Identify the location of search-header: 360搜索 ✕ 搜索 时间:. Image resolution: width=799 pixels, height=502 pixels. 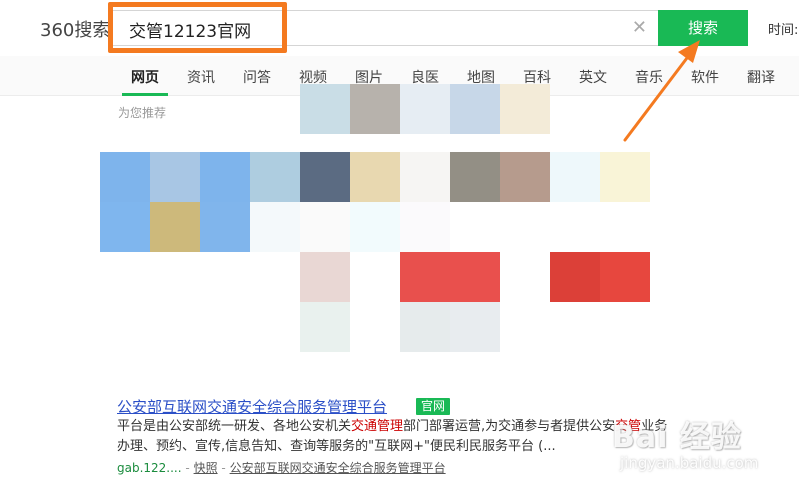
(399, 28).